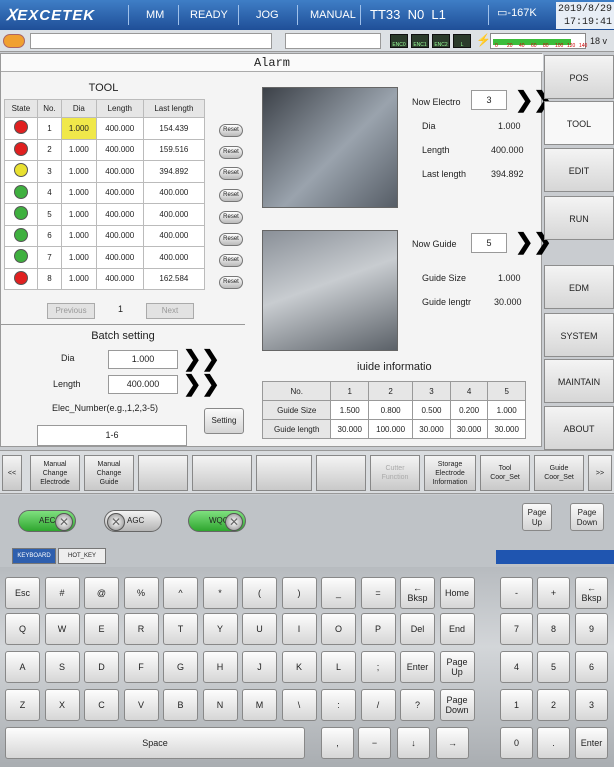  I want to click on elec-number-input: 1-6, so click(112, 435).